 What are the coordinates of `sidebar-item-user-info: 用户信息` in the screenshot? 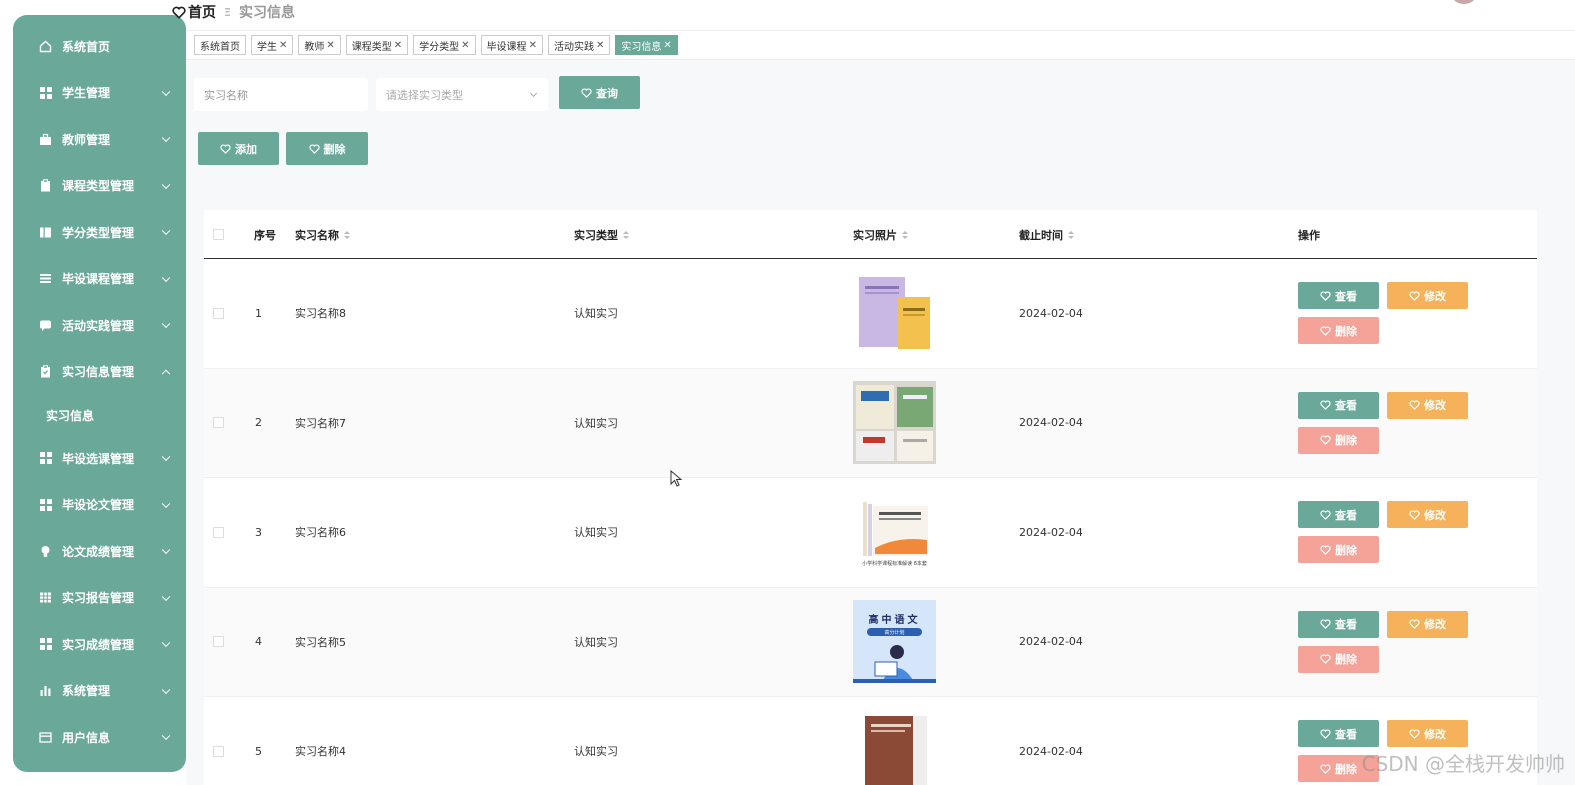 It's located at (99, 737).